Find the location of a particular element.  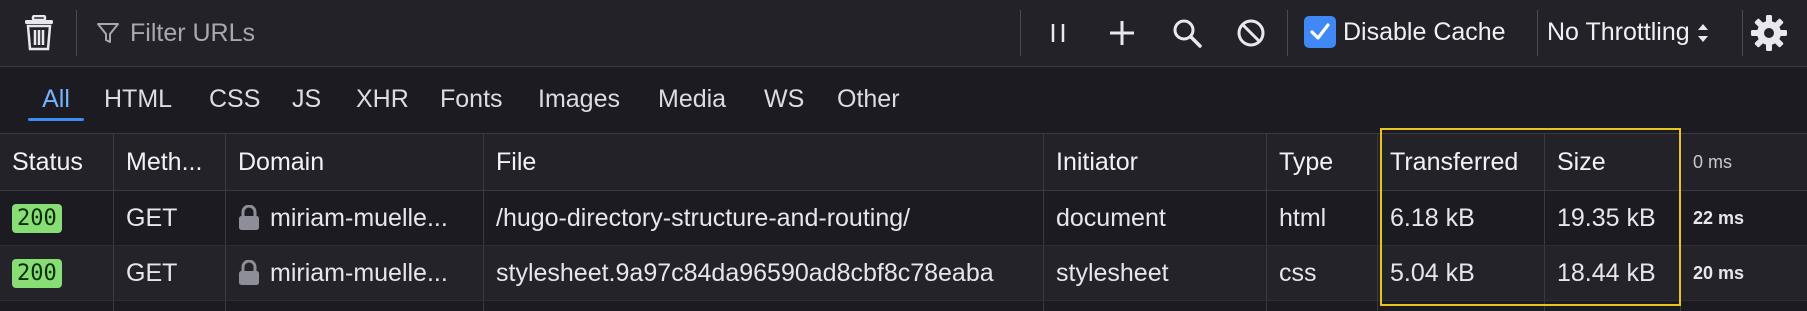

disable-cache-checkbox is located at coordinates (1320, 32).